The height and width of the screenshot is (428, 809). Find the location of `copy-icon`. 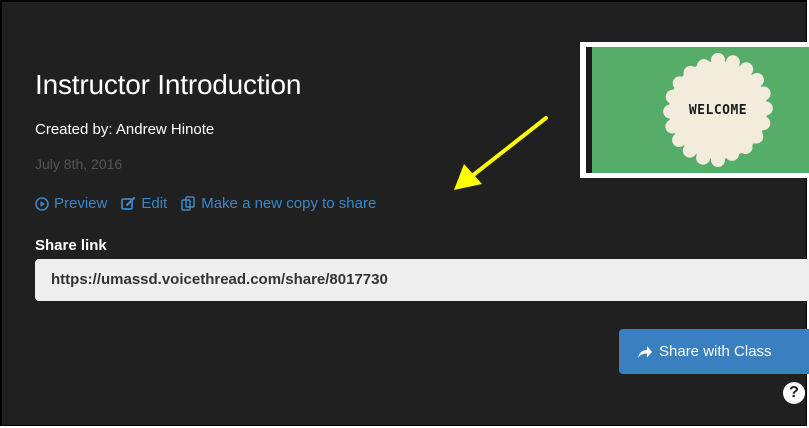

copy-icon is located at coordinates (188, 203).